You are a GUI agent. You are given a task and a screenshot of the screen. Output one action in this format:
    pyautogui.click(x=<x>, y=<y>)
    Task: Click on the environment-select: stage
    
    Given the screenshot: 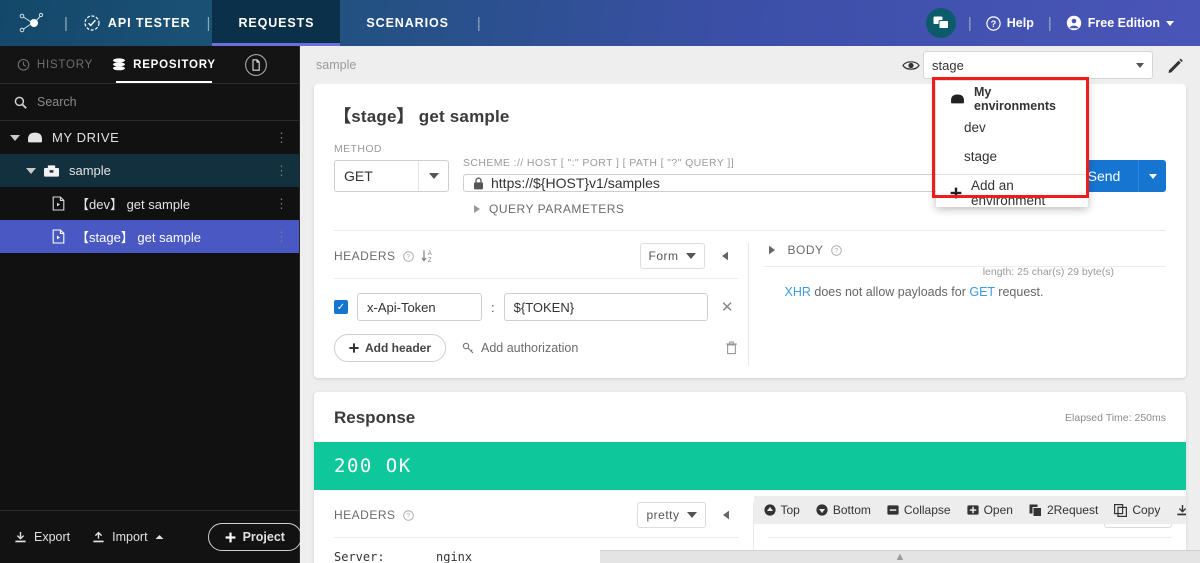 What is the action you would take?
    pyautogui.click(x=1038, y=65)
    